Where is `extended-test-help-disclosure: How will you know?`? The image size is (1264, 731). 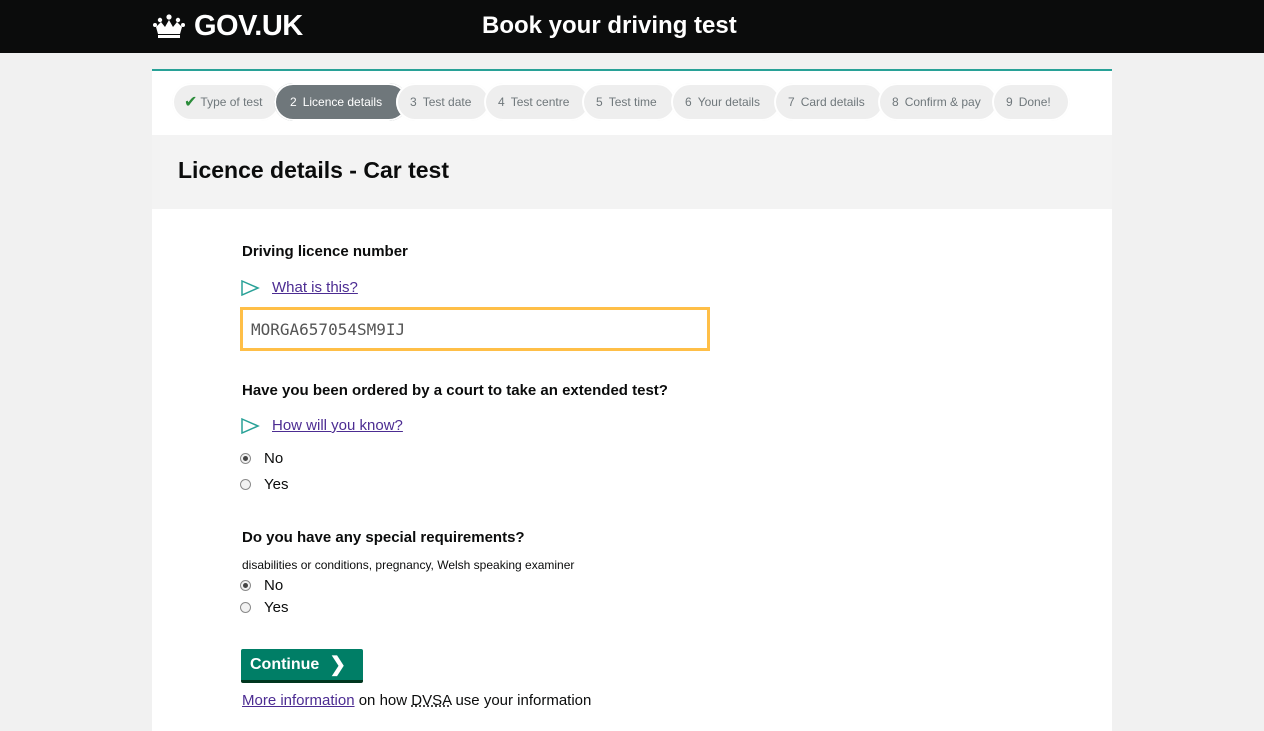 extended-test-help-disclosure: How will you know? is located at coordinates (321, 425).